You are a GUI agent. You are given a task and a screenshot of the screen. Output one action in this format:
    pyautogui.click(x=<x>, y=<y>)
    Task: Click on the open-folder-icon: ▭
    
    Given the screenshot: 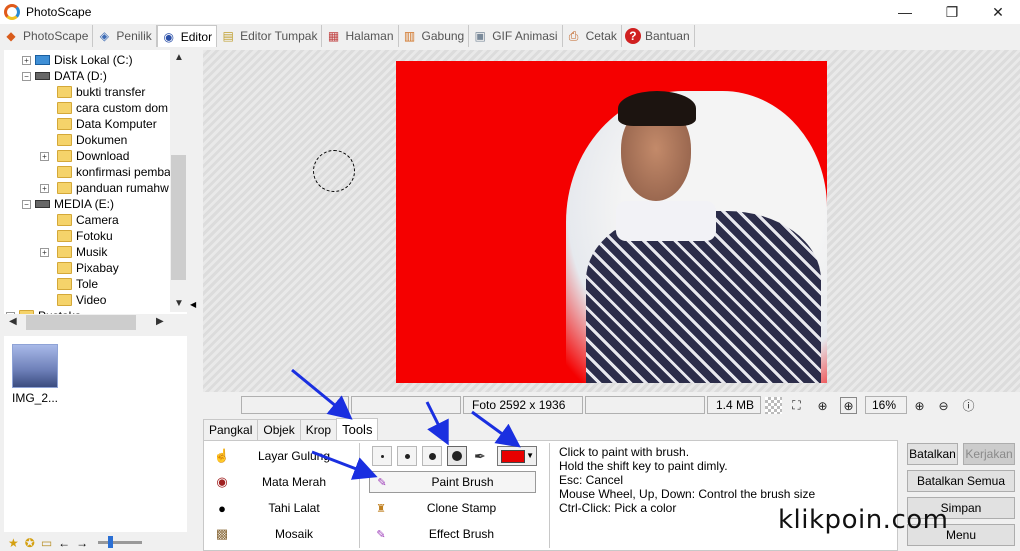 What is the action you would take?
    pyautogui.click(x=46, y=543)
    